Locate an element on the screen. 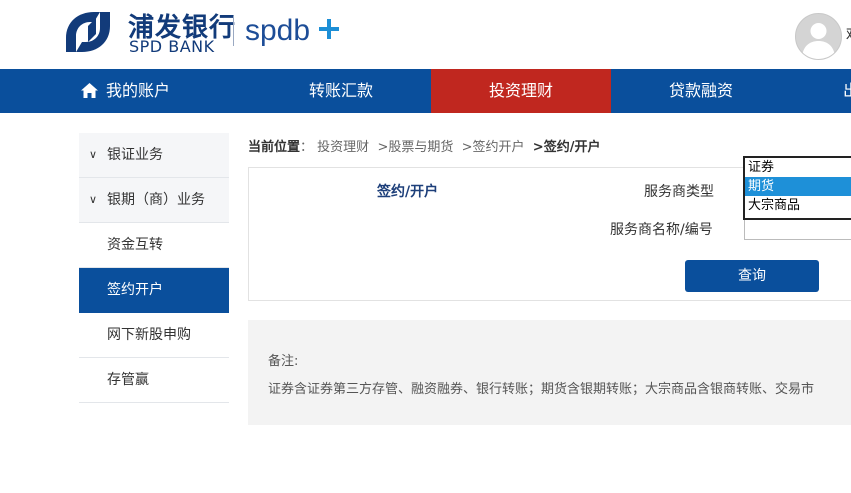 This screenshot has width=851, height=493. breadcrumb-link: 投资理财 is located at coordinates (343, 147).